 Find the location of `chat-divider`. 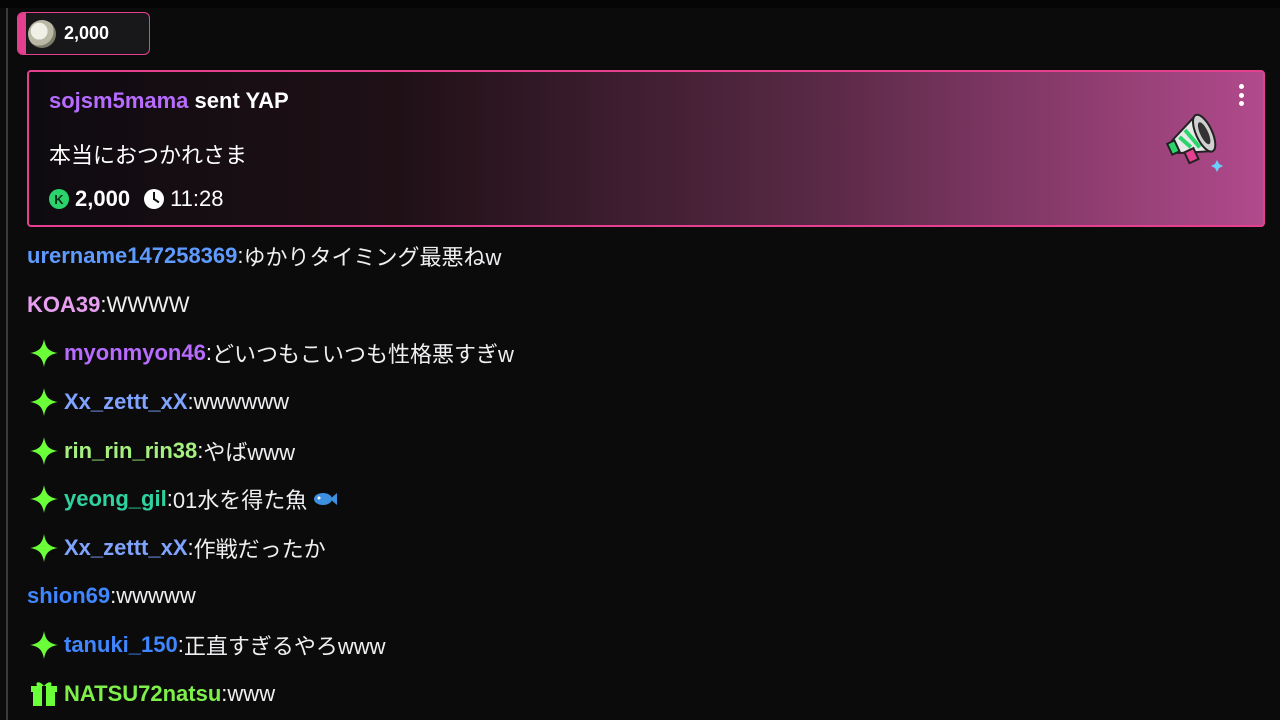

chat-divider is located at coordinates (7, 364).